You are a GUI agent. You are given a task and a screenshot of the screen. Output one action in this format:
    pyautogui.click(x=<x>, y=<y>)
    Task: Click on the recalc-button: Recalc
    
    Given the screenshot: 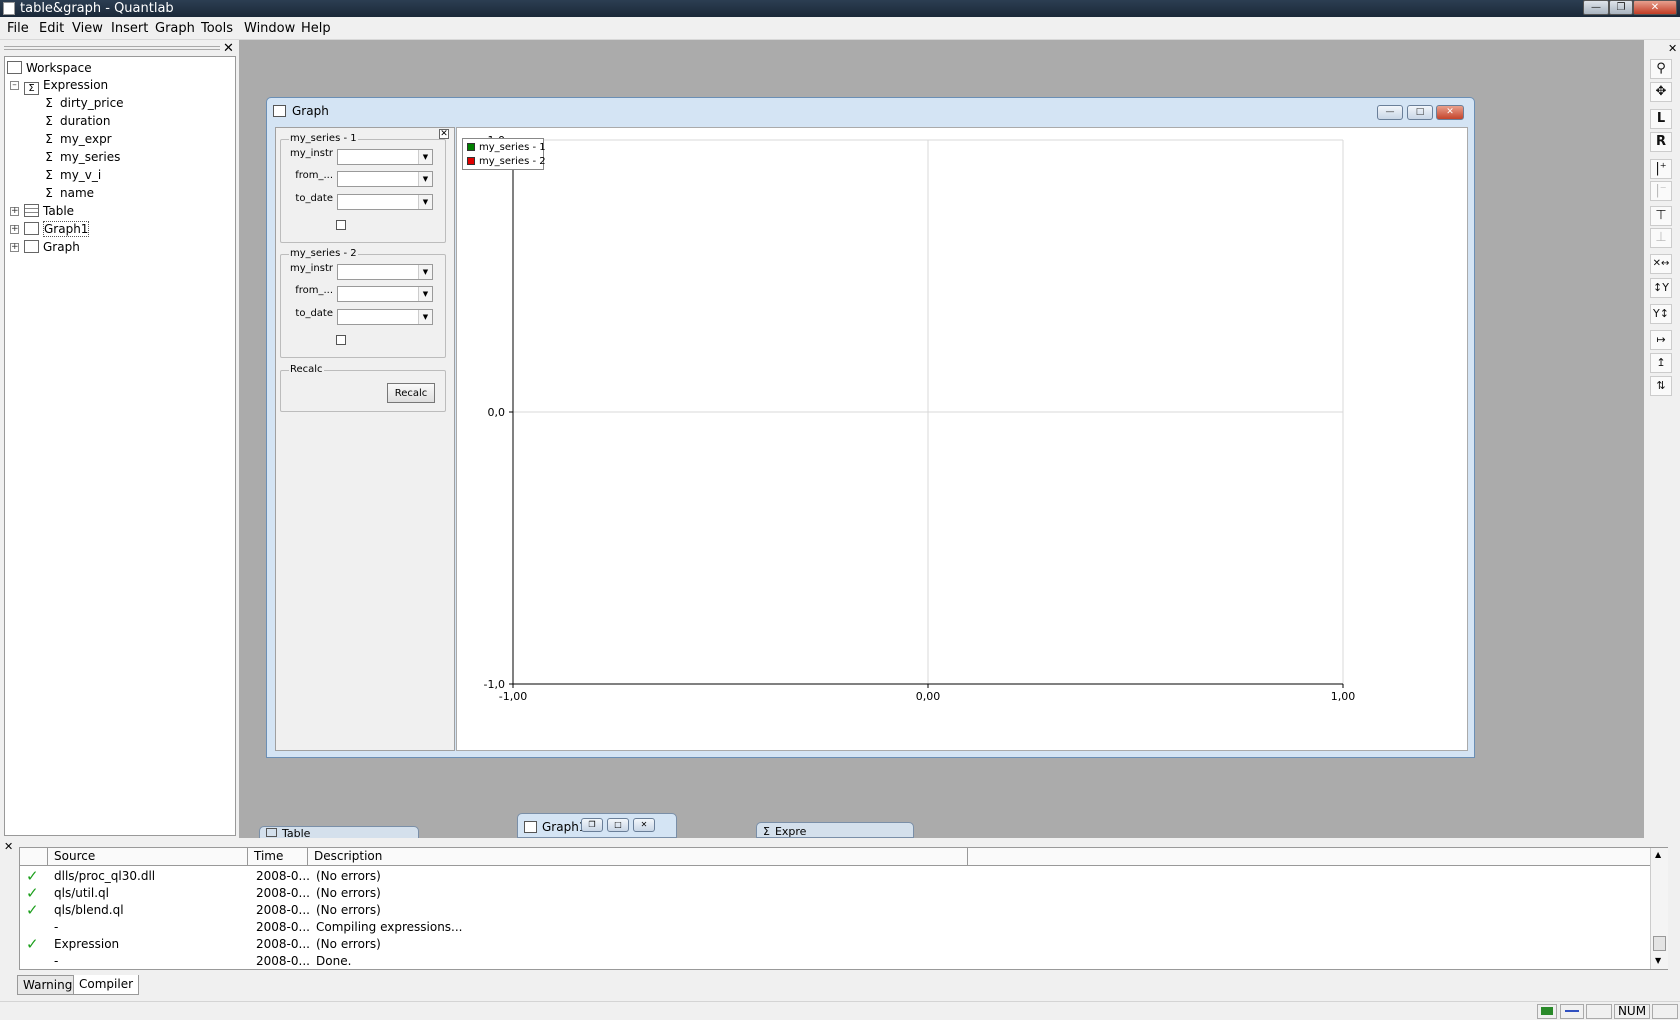 What is the action you would take?
    pyautogui.click(x=411, y=393)
    